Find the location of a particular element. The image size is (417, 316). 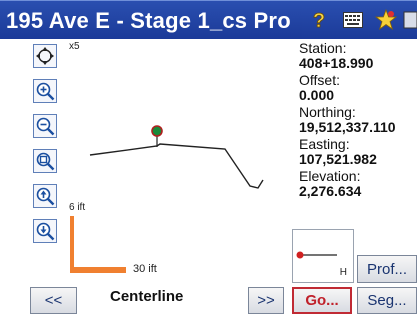

next-button: >> is located at coordinates (266, 300).